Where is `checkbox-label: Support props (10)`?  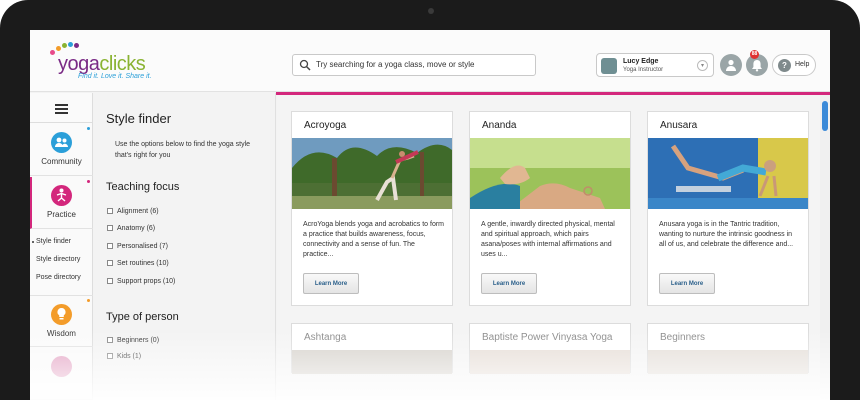
checkbox-label: Support props (10) is located at coordinates (146, 281).